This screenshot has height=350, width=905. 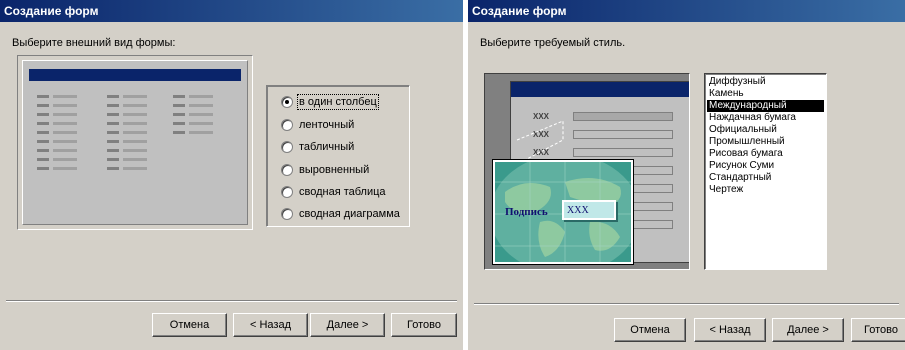 I want to click on radio-label: сводная диаграмма, so click(x=349, y=214).